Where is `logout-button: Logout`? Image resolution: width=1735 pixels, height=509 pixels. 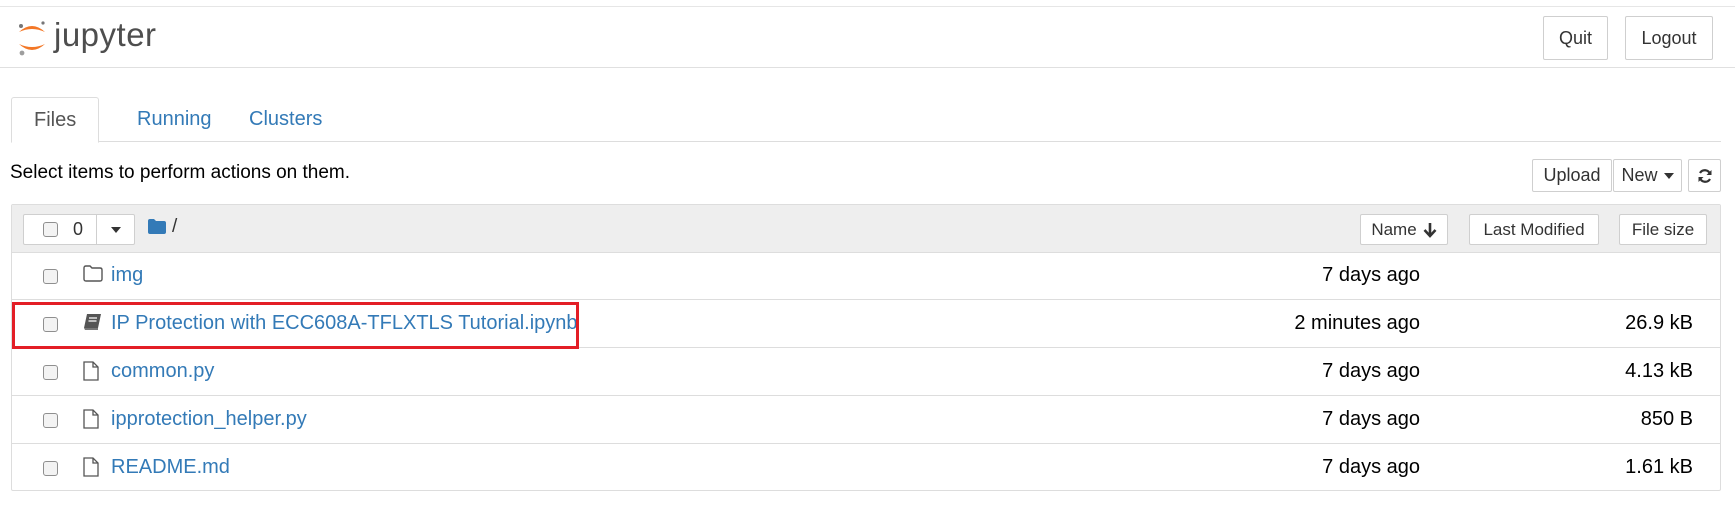
logout-button: Logout is located at coordinates (1669, 38).